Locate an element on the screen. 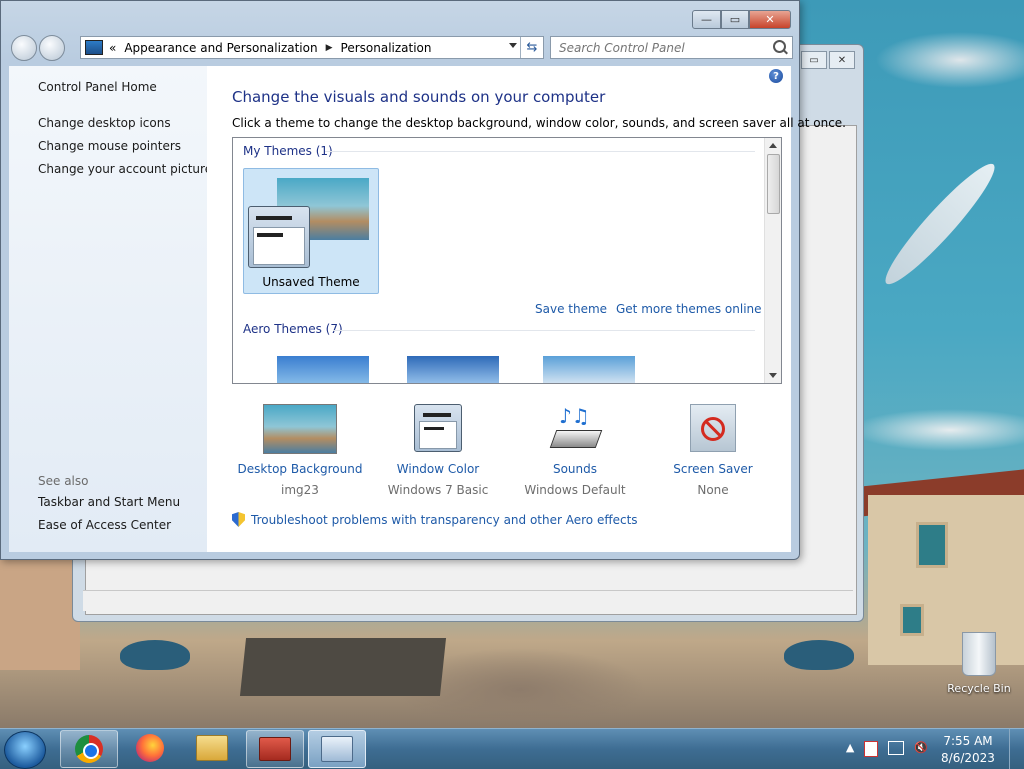  taskbar-start-menu-link: Taskbar and Start Menu is located at coordinates (109, 502).